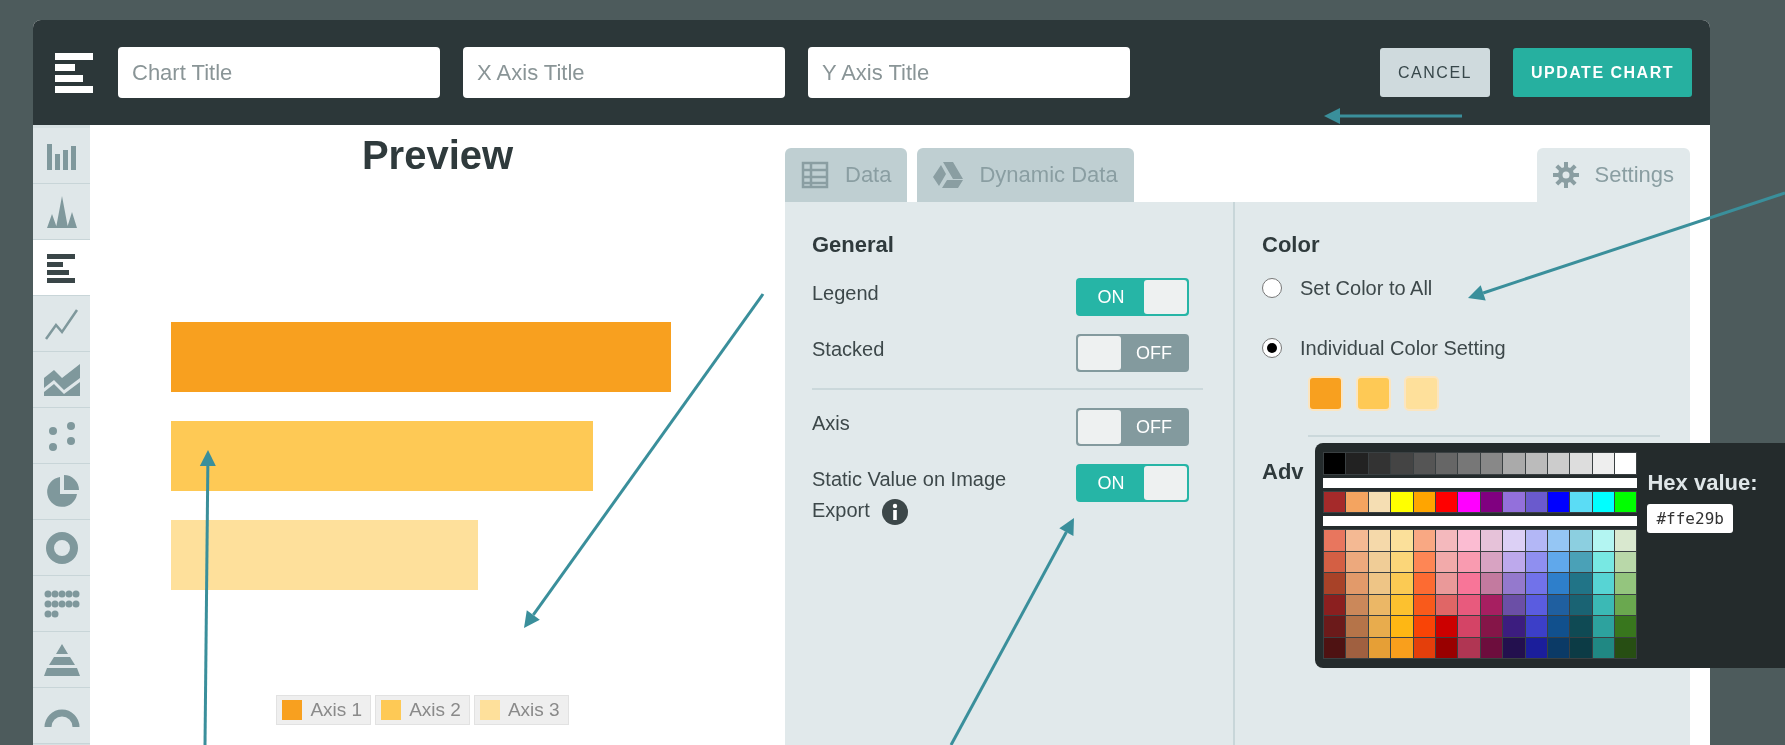  I want to click on toggle-switch: ON, so click(1132, 483).